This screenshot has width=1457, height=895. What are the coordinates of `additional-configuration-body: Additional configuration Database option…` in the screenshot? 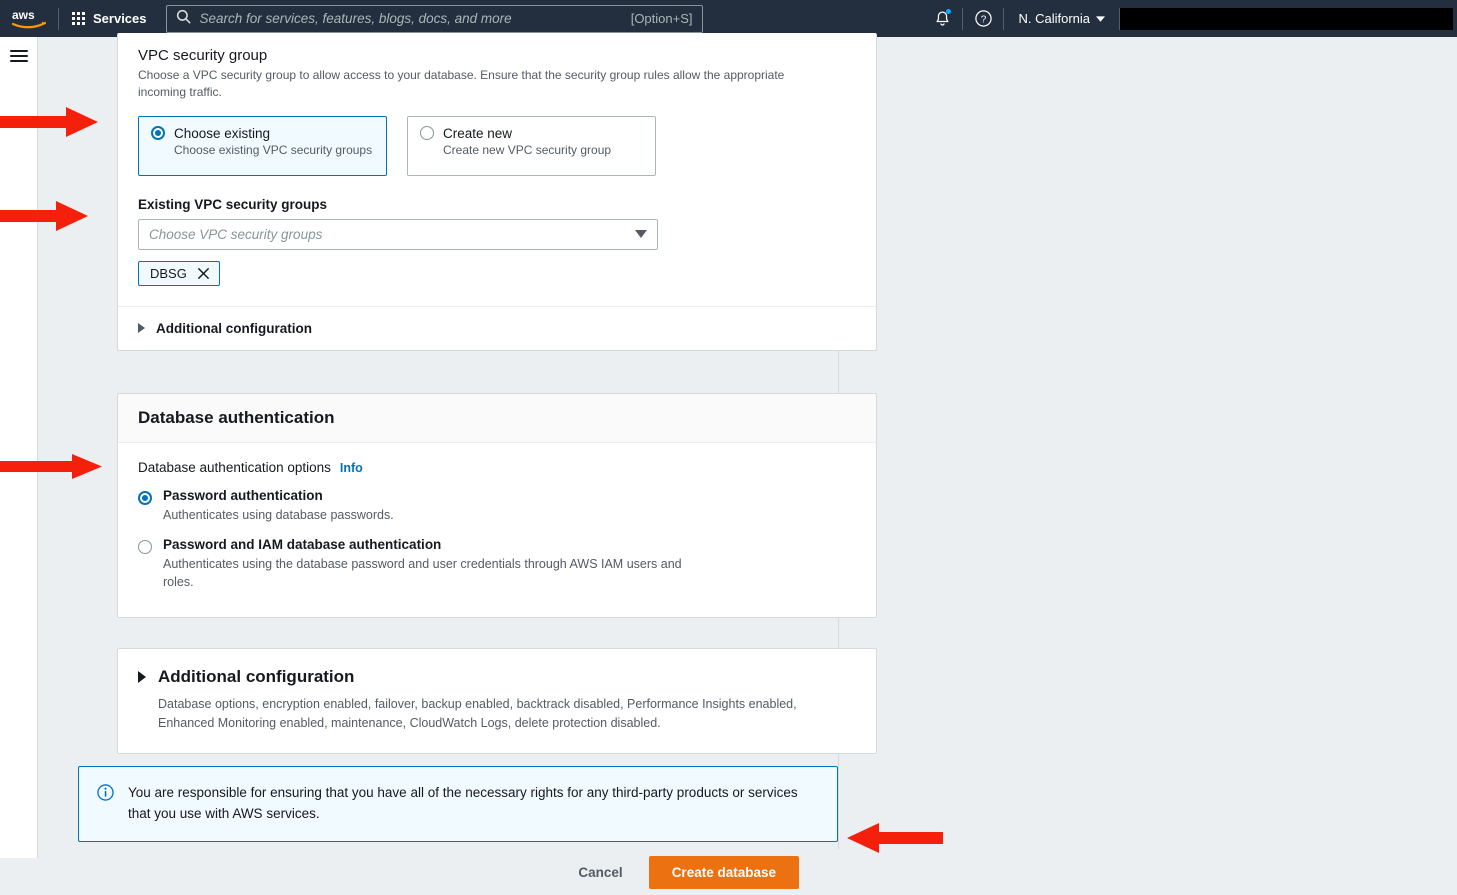 It's located at (497, 701).